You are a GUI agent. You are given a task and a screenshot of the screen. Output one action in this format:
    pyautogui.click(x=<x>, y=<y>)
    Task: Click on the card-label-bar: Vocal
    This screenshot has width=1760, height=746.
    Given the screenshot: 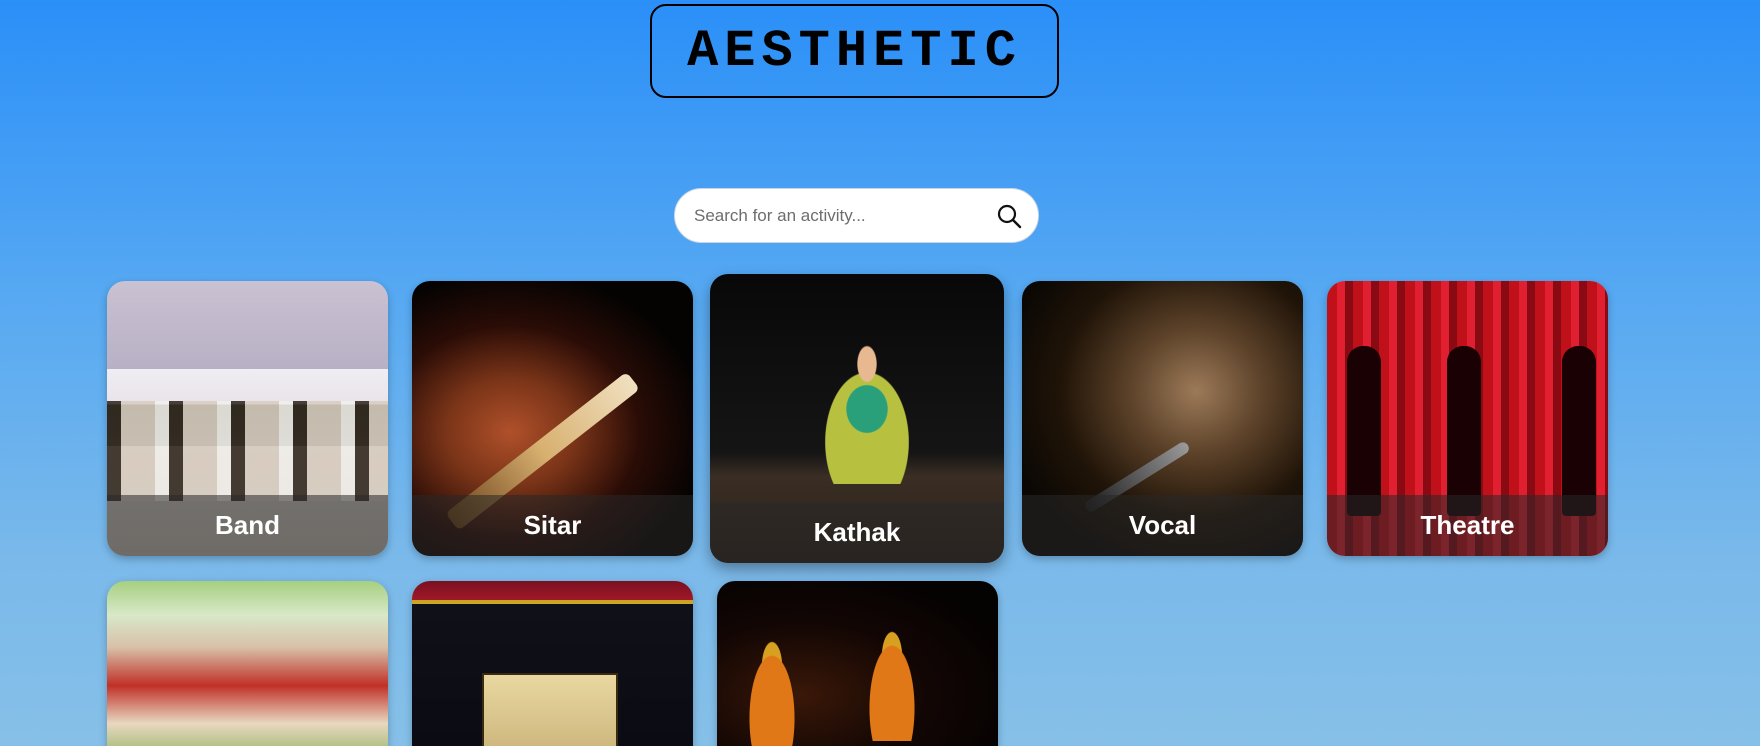 What is the action you would take?
    pyautogui.click(x=1162, y=525)
    